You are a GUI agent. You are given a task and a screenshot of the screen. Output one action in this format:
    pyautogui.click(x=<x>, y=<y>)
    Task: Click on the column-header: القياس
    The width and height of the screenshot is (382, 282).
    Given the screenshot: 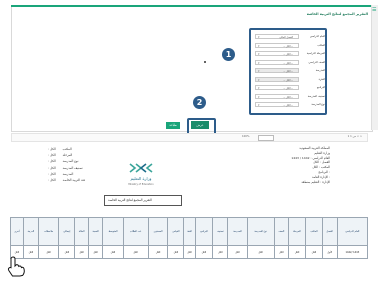 What is the action you would take?
    pyautogui.click(x=176, y=231)
    